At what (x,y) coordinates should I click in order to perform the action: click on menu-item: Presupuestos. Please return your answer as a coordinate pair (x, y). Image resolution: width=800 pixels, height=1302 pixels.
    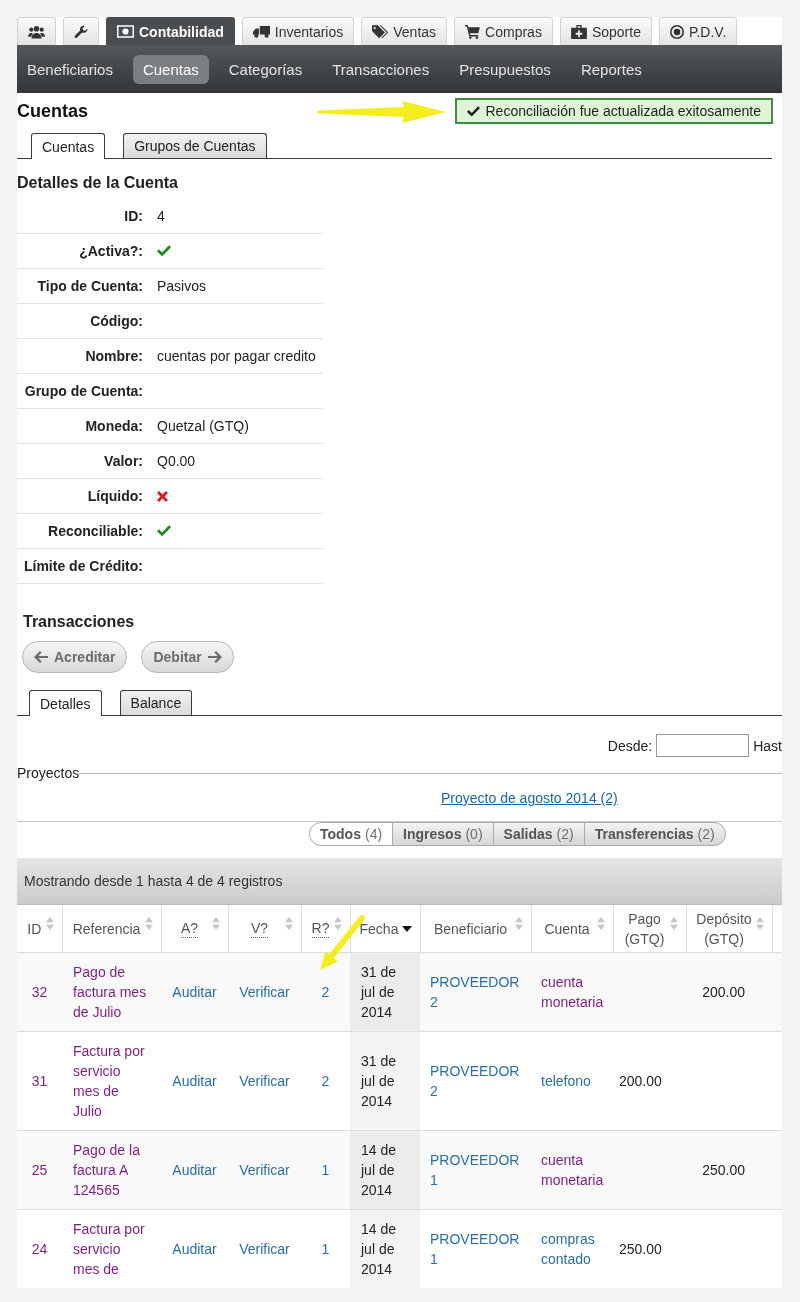
    Looking at the image, I should click on (505, 69).